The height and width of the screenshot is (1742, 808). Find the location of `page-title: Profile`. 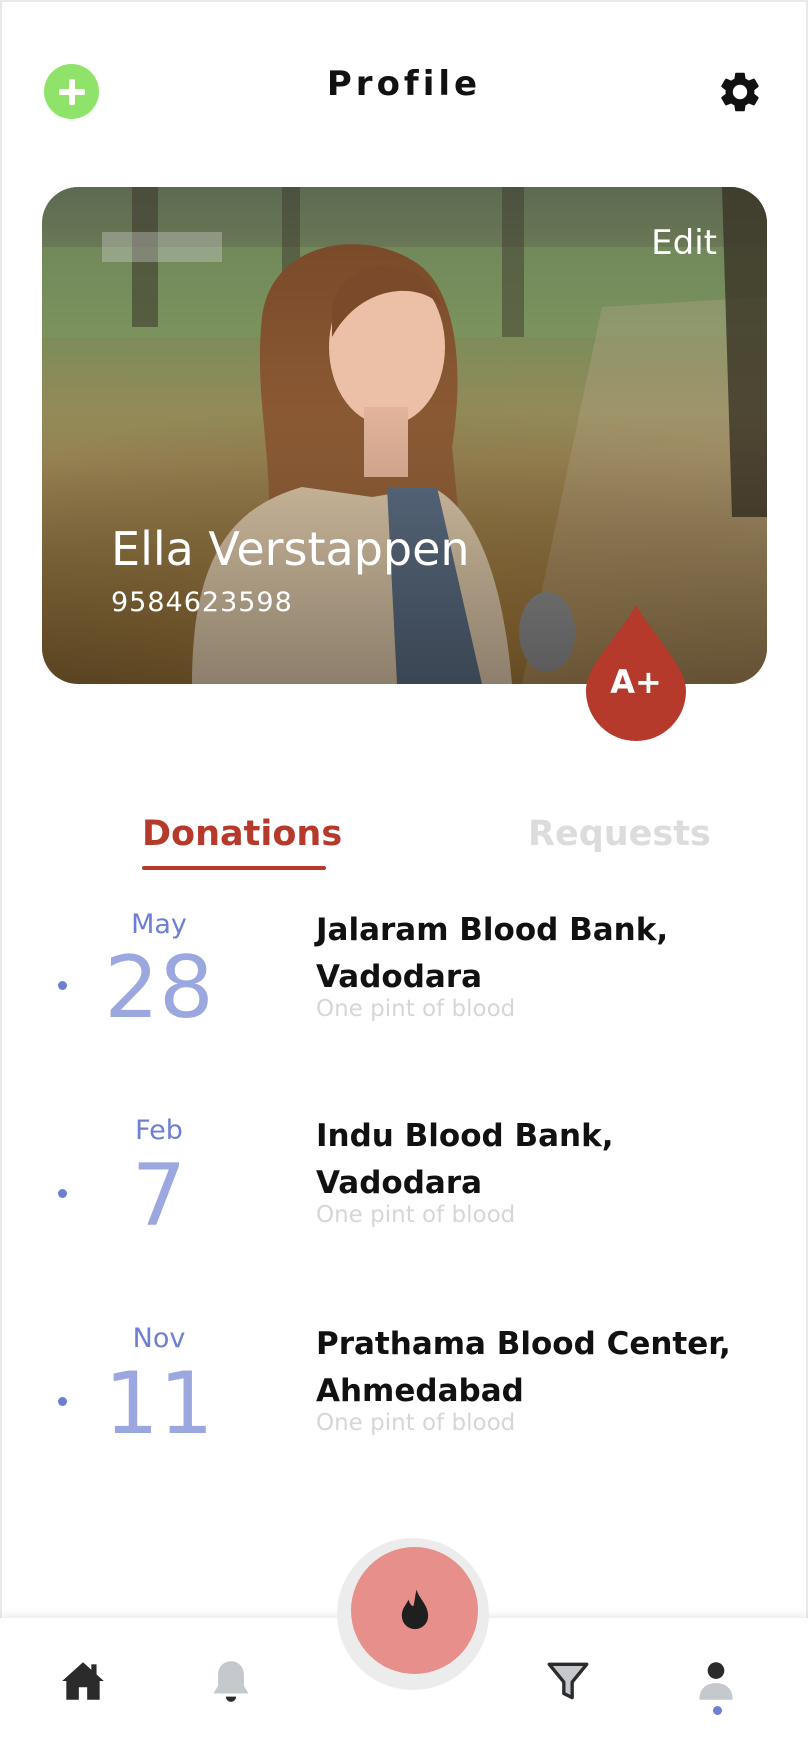

page-title: Profile is located at coordinates (404, 84).